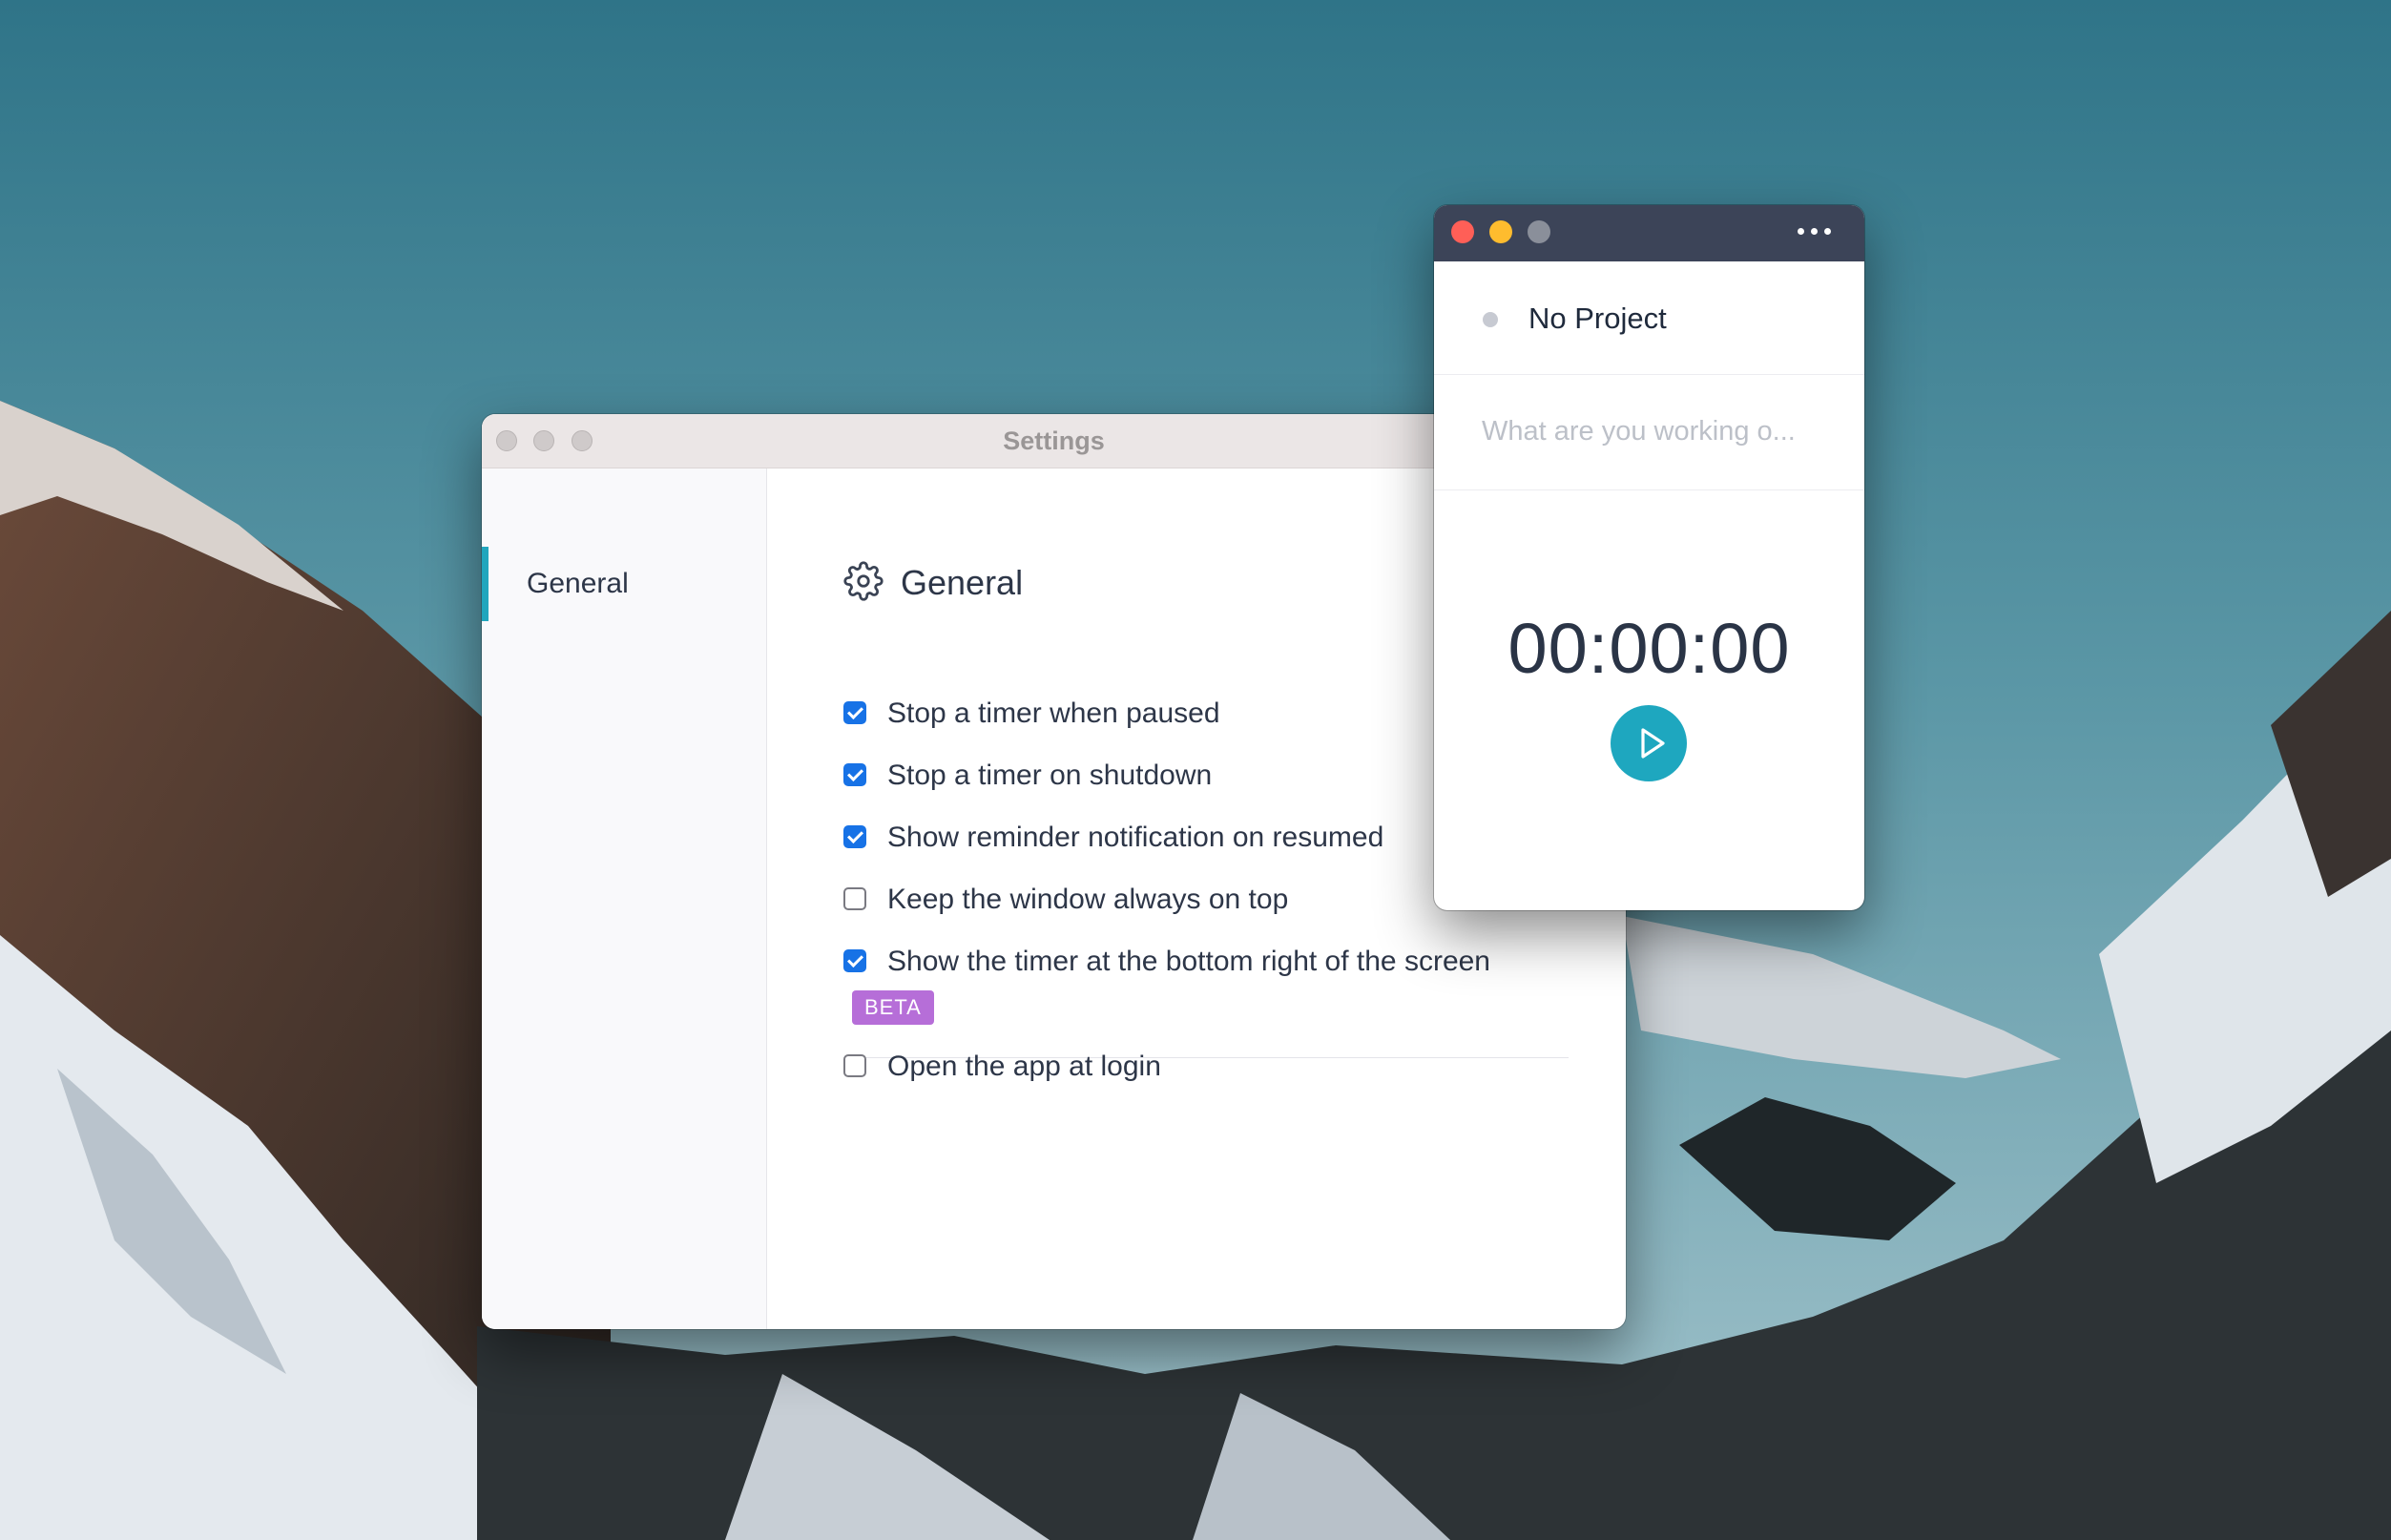 The width and height of the screenshot is (2391, 1540). What do you see at coordinates (893, 1007) in the screenshot?
I see `beta-badge: BETA` at bounding box center [893, 1007].